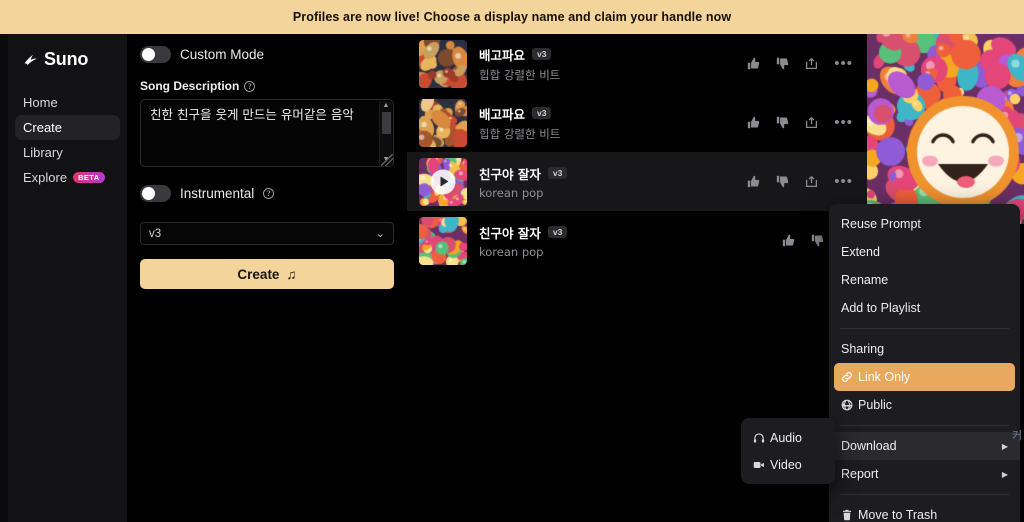 The width and height of the screenshot is (1024, 522). I want to click on menu-item-label: Download, so click(869, 446).